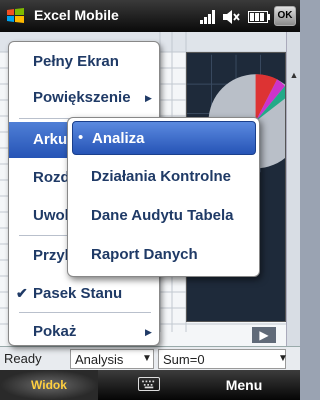 This screenshot has width=320, height=400. I want to click on windows-logo-icon, so click(16, 16).